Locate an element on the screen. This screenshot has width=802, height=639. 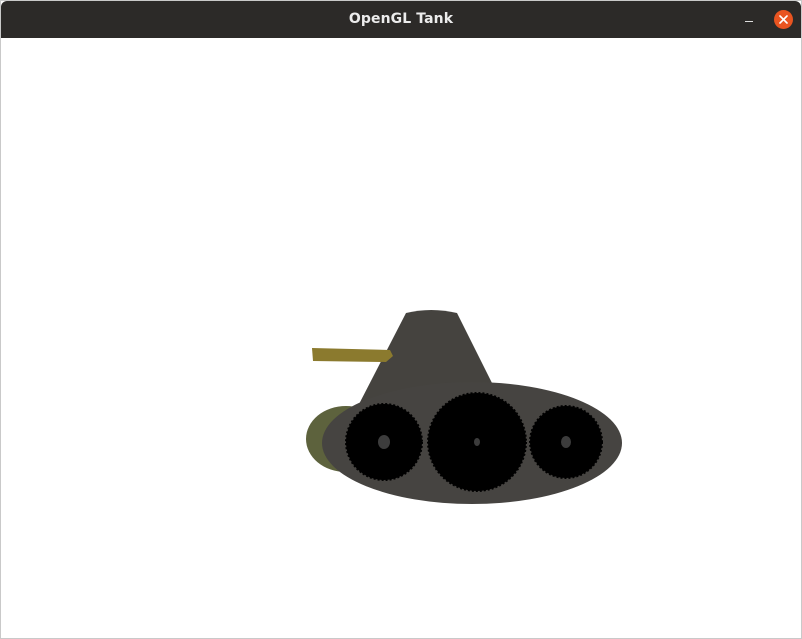
tank-scene is located at coordinates (464, 407).